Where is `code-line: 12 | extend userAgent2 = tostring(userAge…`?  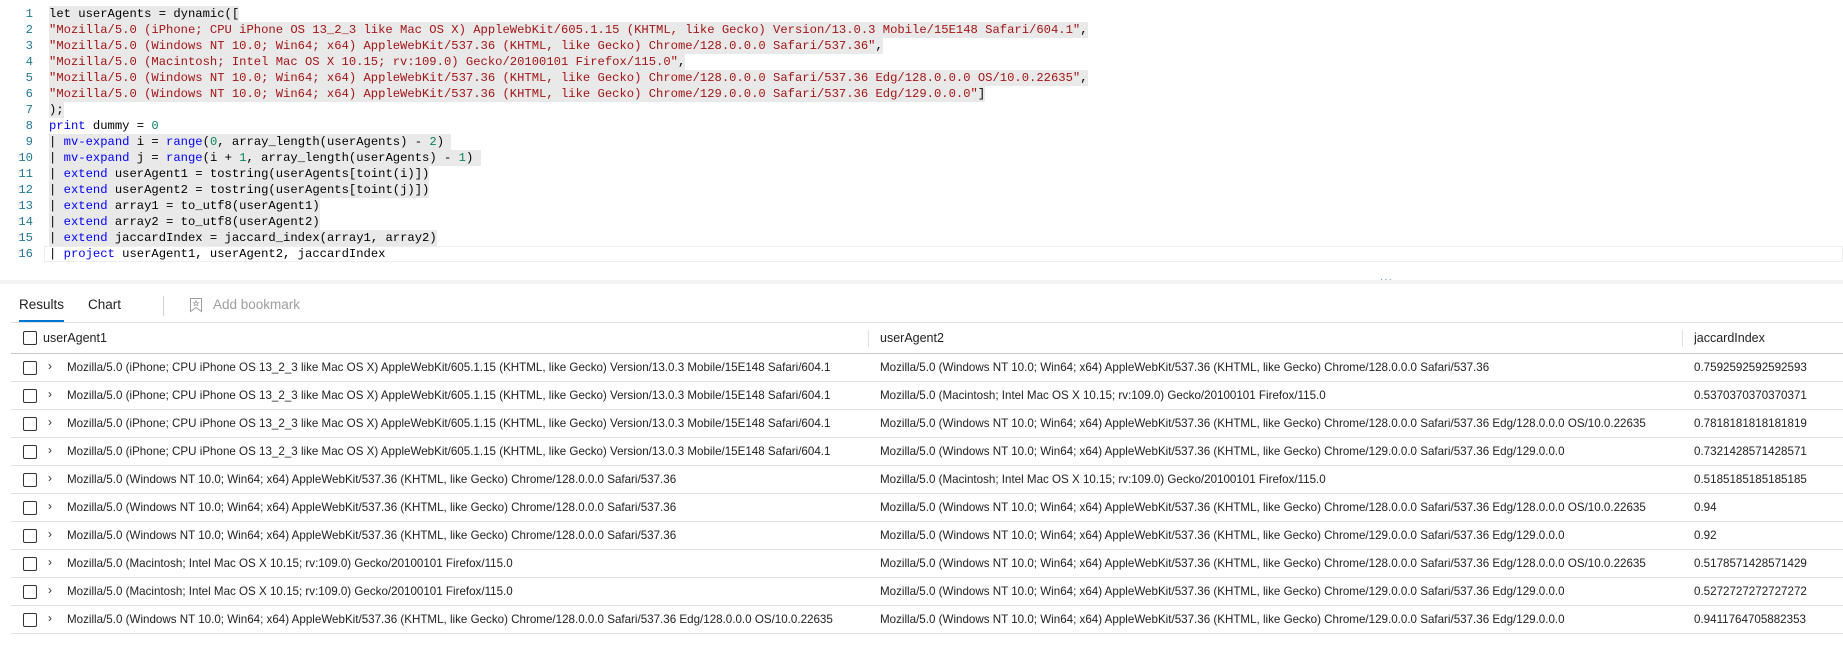
code-line: 12 | extend userAgent2 = tostring(userAge… is located at coordinates (921, 190).